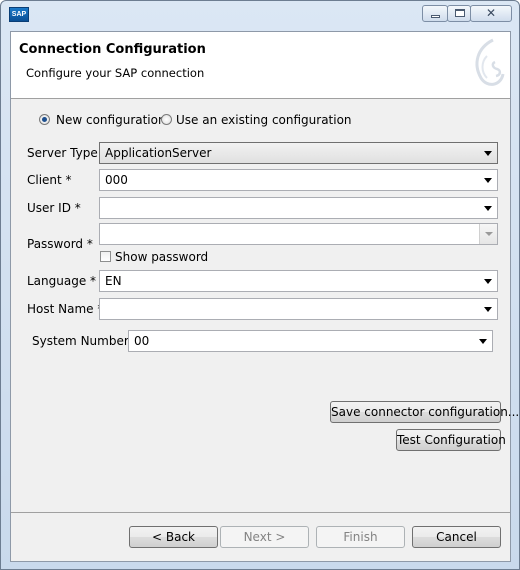  What do you see at coordinates (264, 120) in the screenshot?
I see `existing-configuration-label: Use an existing configuration` at bounding box center [264, 120].